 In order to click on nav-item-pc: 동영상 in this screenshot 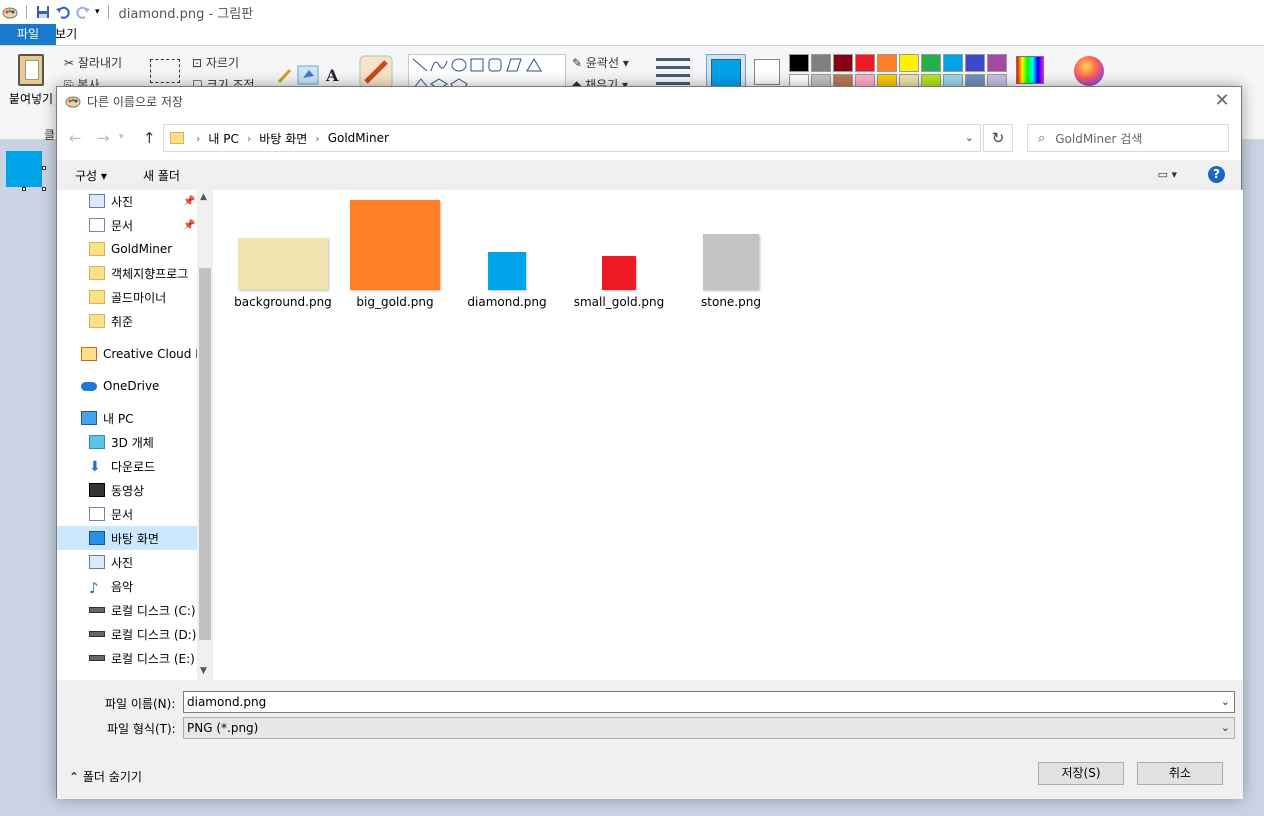, I will do `click(135, 490)`.